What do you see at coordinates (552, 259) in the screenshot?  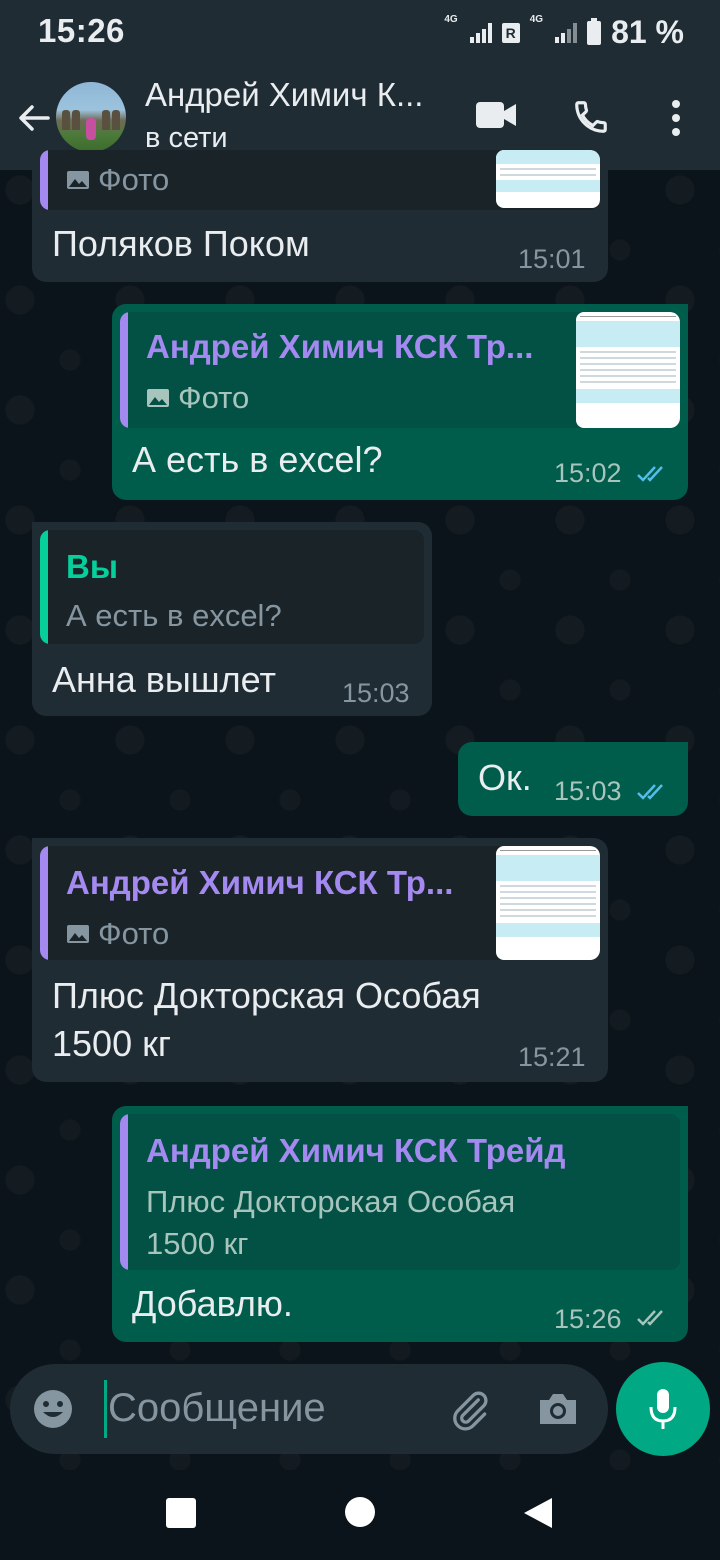 I see `message-time: 15:01` at bounding box center [552, 259].